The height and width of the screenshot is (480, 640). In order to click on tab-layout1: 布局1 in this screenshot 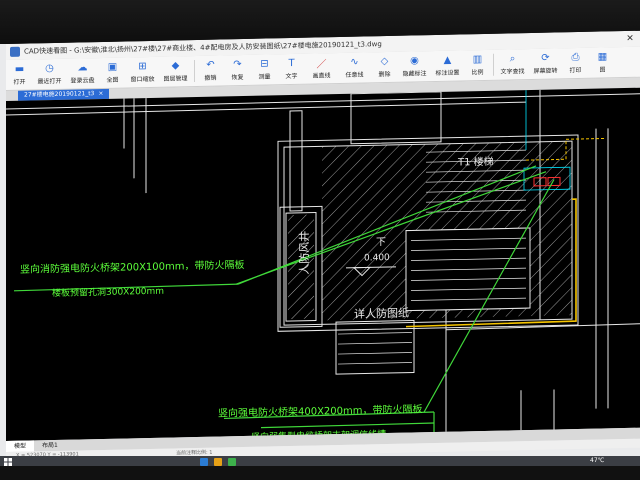, I will do `click(50, 446)`.